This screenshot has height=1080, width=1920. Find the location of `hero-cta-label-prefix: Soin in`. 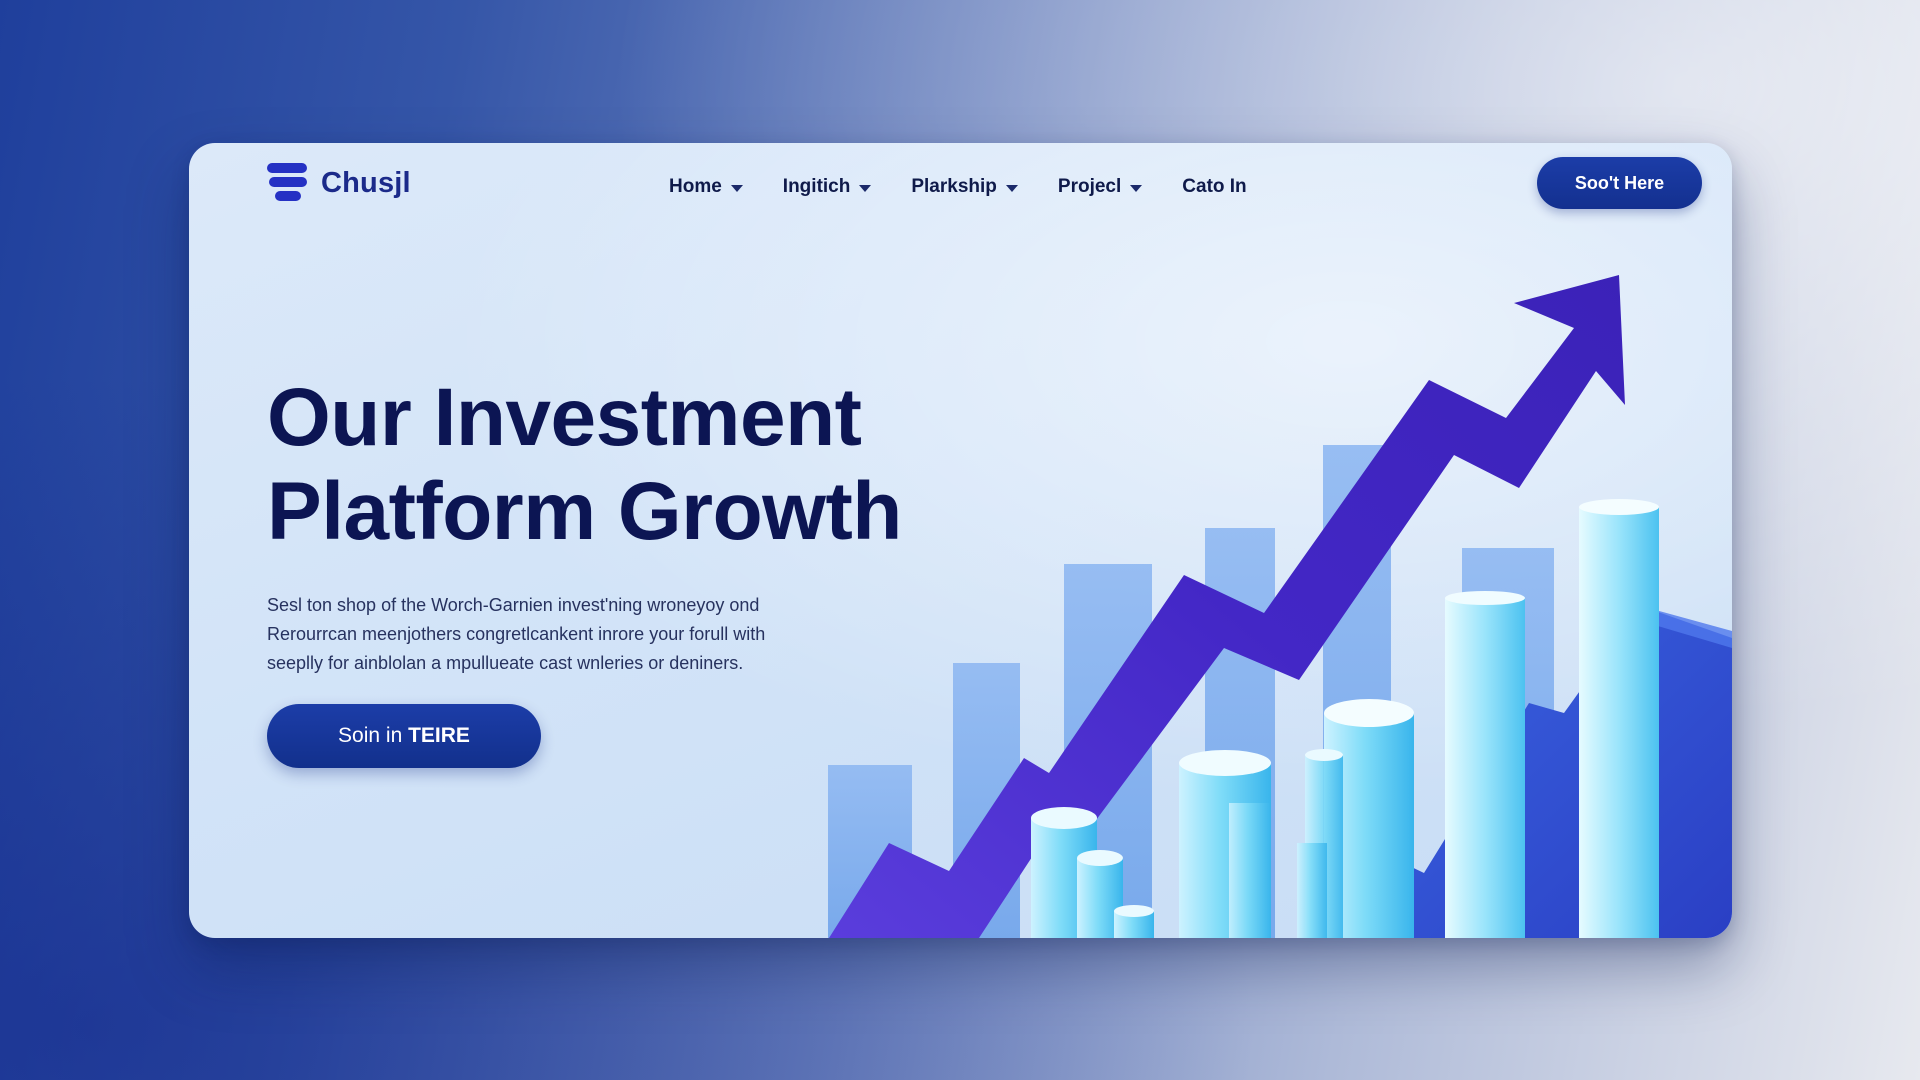

hero-cta-label-prefix: Soin in is located at coordinates (373, 735).